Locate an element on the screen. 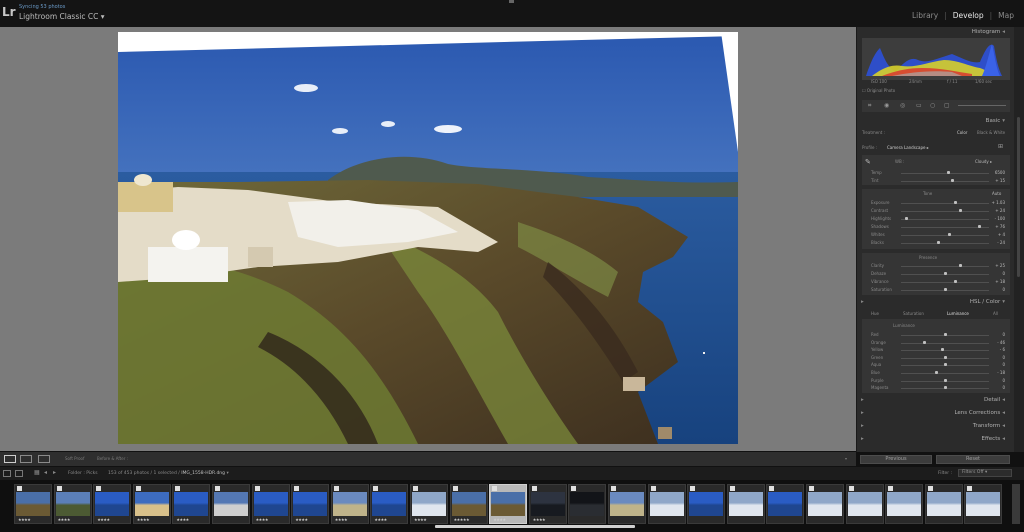 Image resolution: width=1024 pixels, height=532 pixels. app-title: Lightroom Classic CC ▾ is located at coordinates (61, 16).